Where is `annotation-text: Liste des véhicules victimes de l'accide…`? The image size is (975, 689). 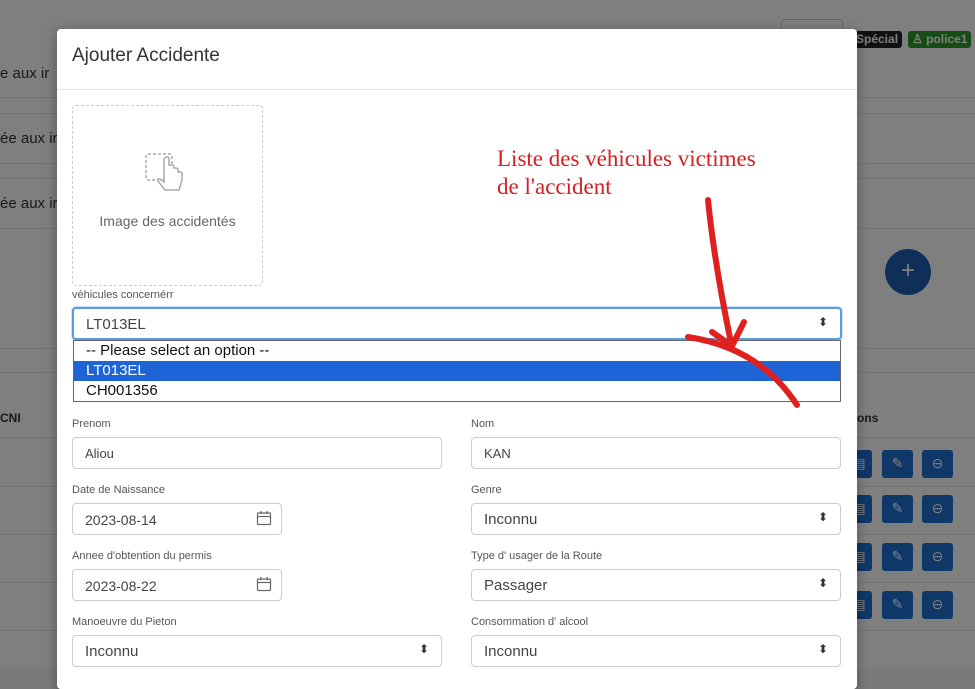 annotation-text: Liste des véhicules victimes de l'accide… is located at coordinates (626, 172).